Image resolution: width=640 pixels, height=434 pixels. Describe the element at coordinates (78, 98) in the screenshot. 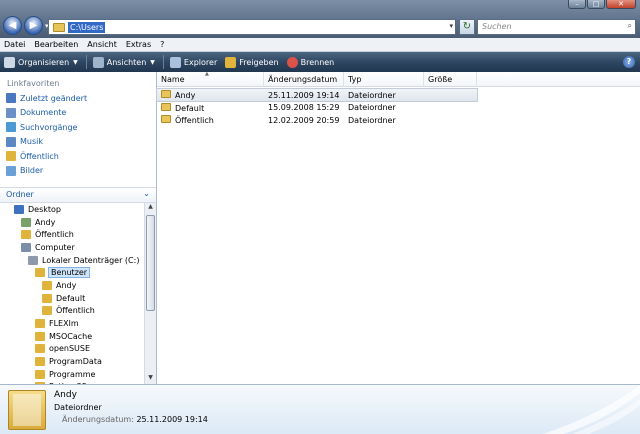

I see `favorite-item: Zuletzt geändert` at that location.